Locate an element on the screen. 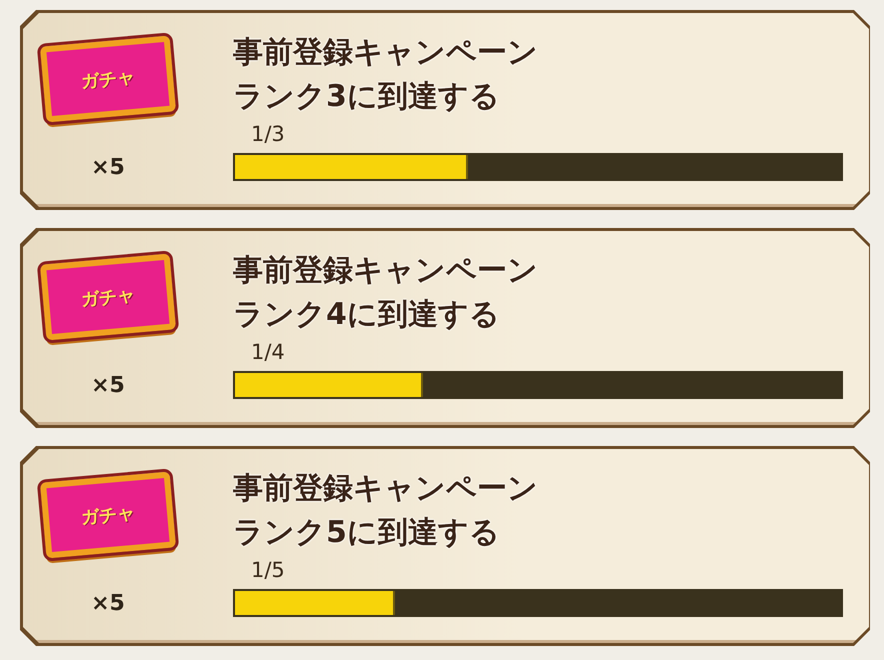 The height and width of the screenshot is (660, 884). progress-count: 1/4 is located at coordinates (268, 352).